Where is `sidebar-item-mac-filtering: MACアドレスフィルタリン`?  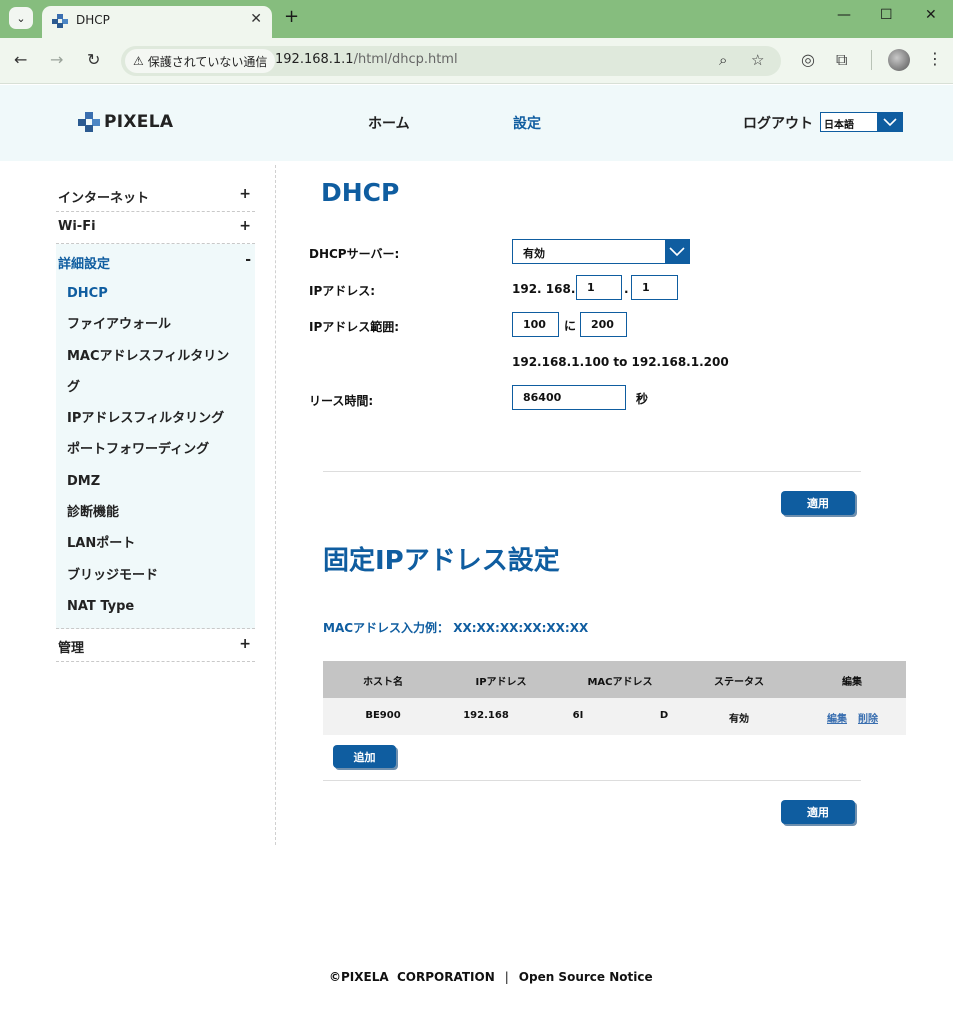
sidebar-item-mac-filtering: MACアドレスフィルタリン is located at coordinates (155, 356).